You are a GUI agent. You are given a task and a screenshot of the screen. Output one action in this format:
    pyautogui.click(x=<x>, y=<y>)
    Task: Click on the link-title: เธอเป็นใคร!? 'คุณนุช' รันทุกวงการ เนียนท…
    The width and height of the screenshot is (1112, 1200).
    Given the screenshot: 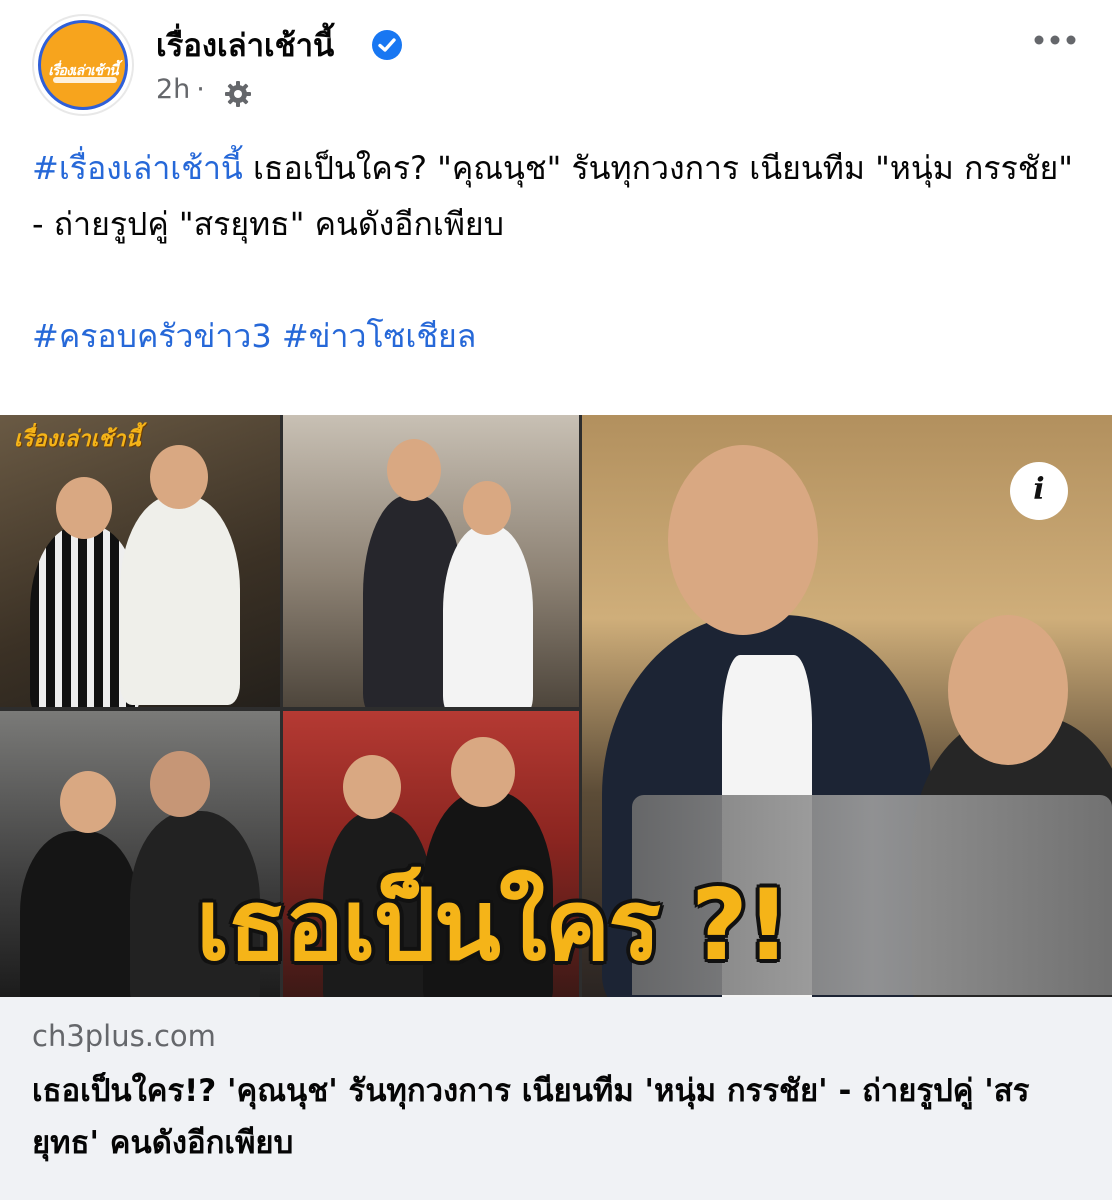 What is the action you would take?
    pyautogui.click(x=557, y=1117)
    